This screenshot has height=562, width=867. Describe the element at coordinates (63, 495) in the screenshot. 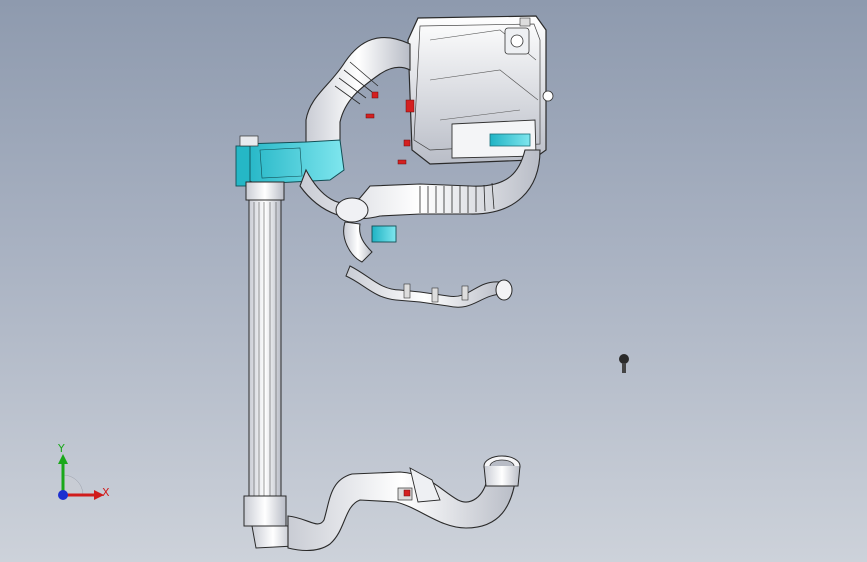

I see `z-axis-dot` at that location.